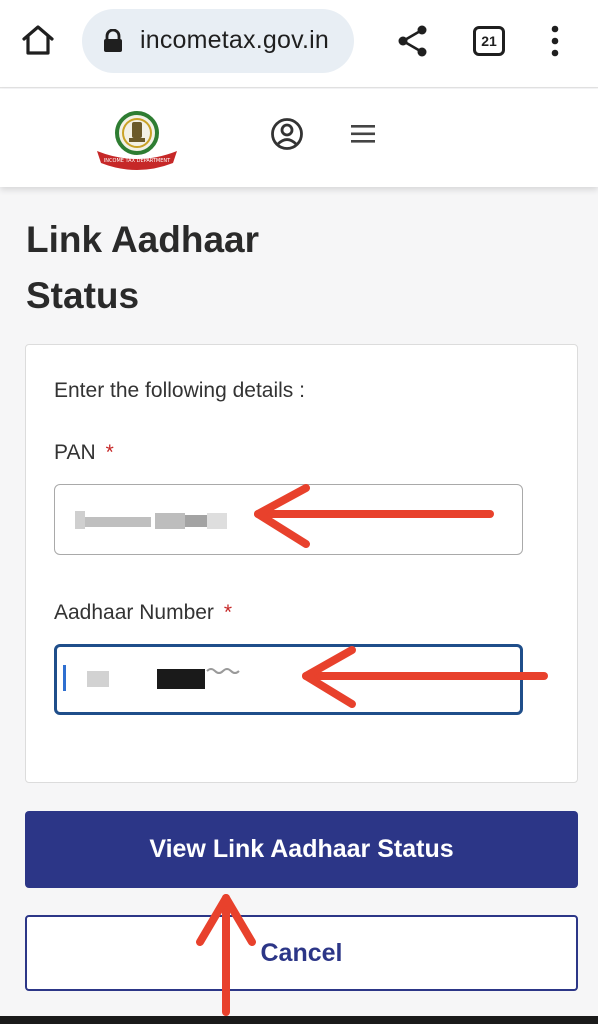 This screenshot has height=1024, width=598. I want to click on logo-text: INCOME TAX DEPARTMENT, so click(137, 161).